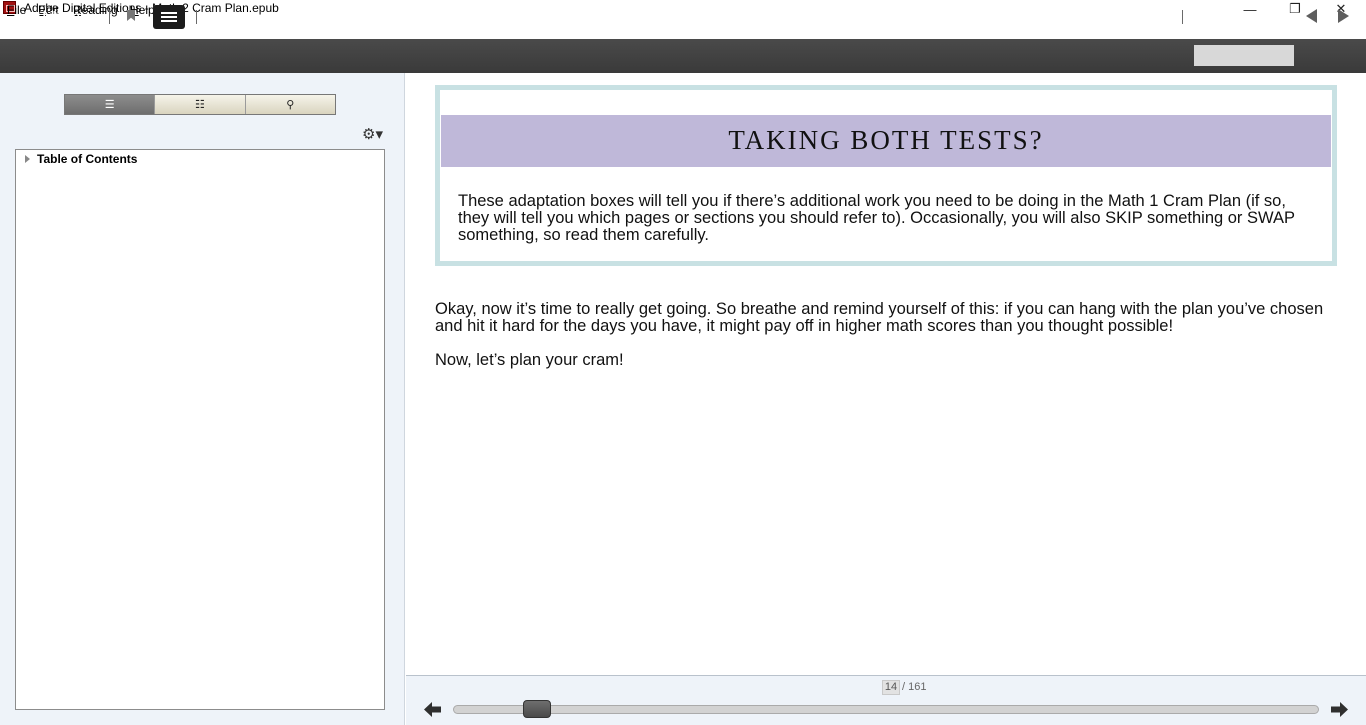 Image resolution: width=1366 pixels, height=725 pixels. What do you see at coordinates (886, 709) in the screenshot?
I see `page-slider-track` at bounding box center [886, 709].